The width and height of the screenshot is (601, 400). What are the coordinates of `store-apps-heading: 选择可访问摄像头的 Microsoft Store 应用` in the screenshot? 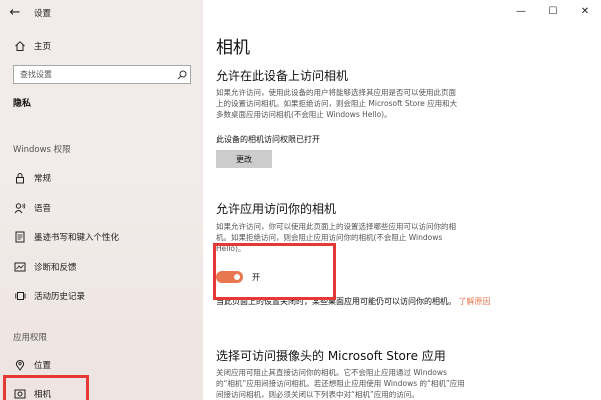 It's located at (331, 356).